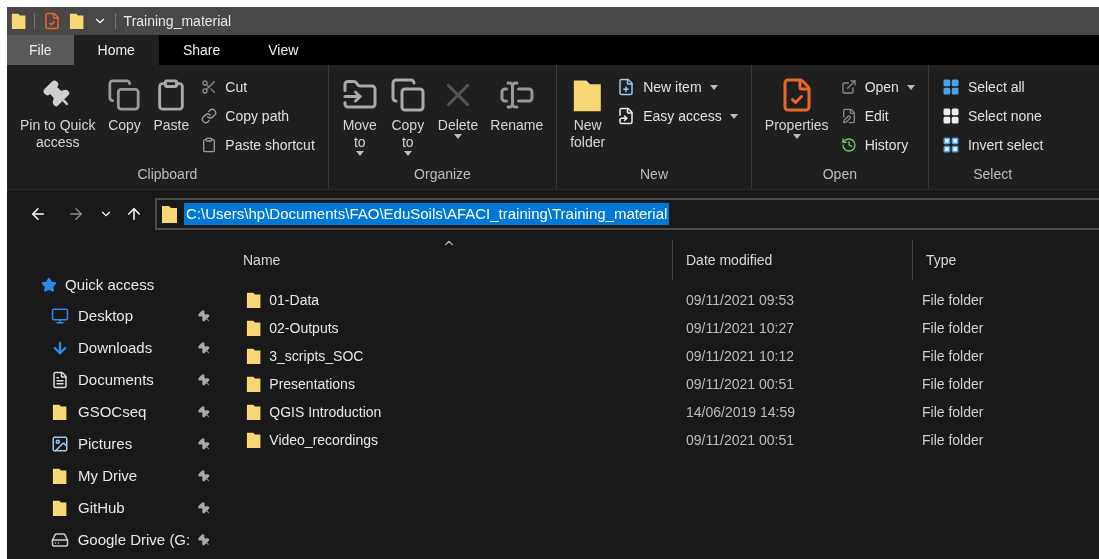 The image size is (1099, 559). Describe the element at coordinates (740, 299) in the screenshot. I see `date-cell: 09/11/2021 09:53` at that location.